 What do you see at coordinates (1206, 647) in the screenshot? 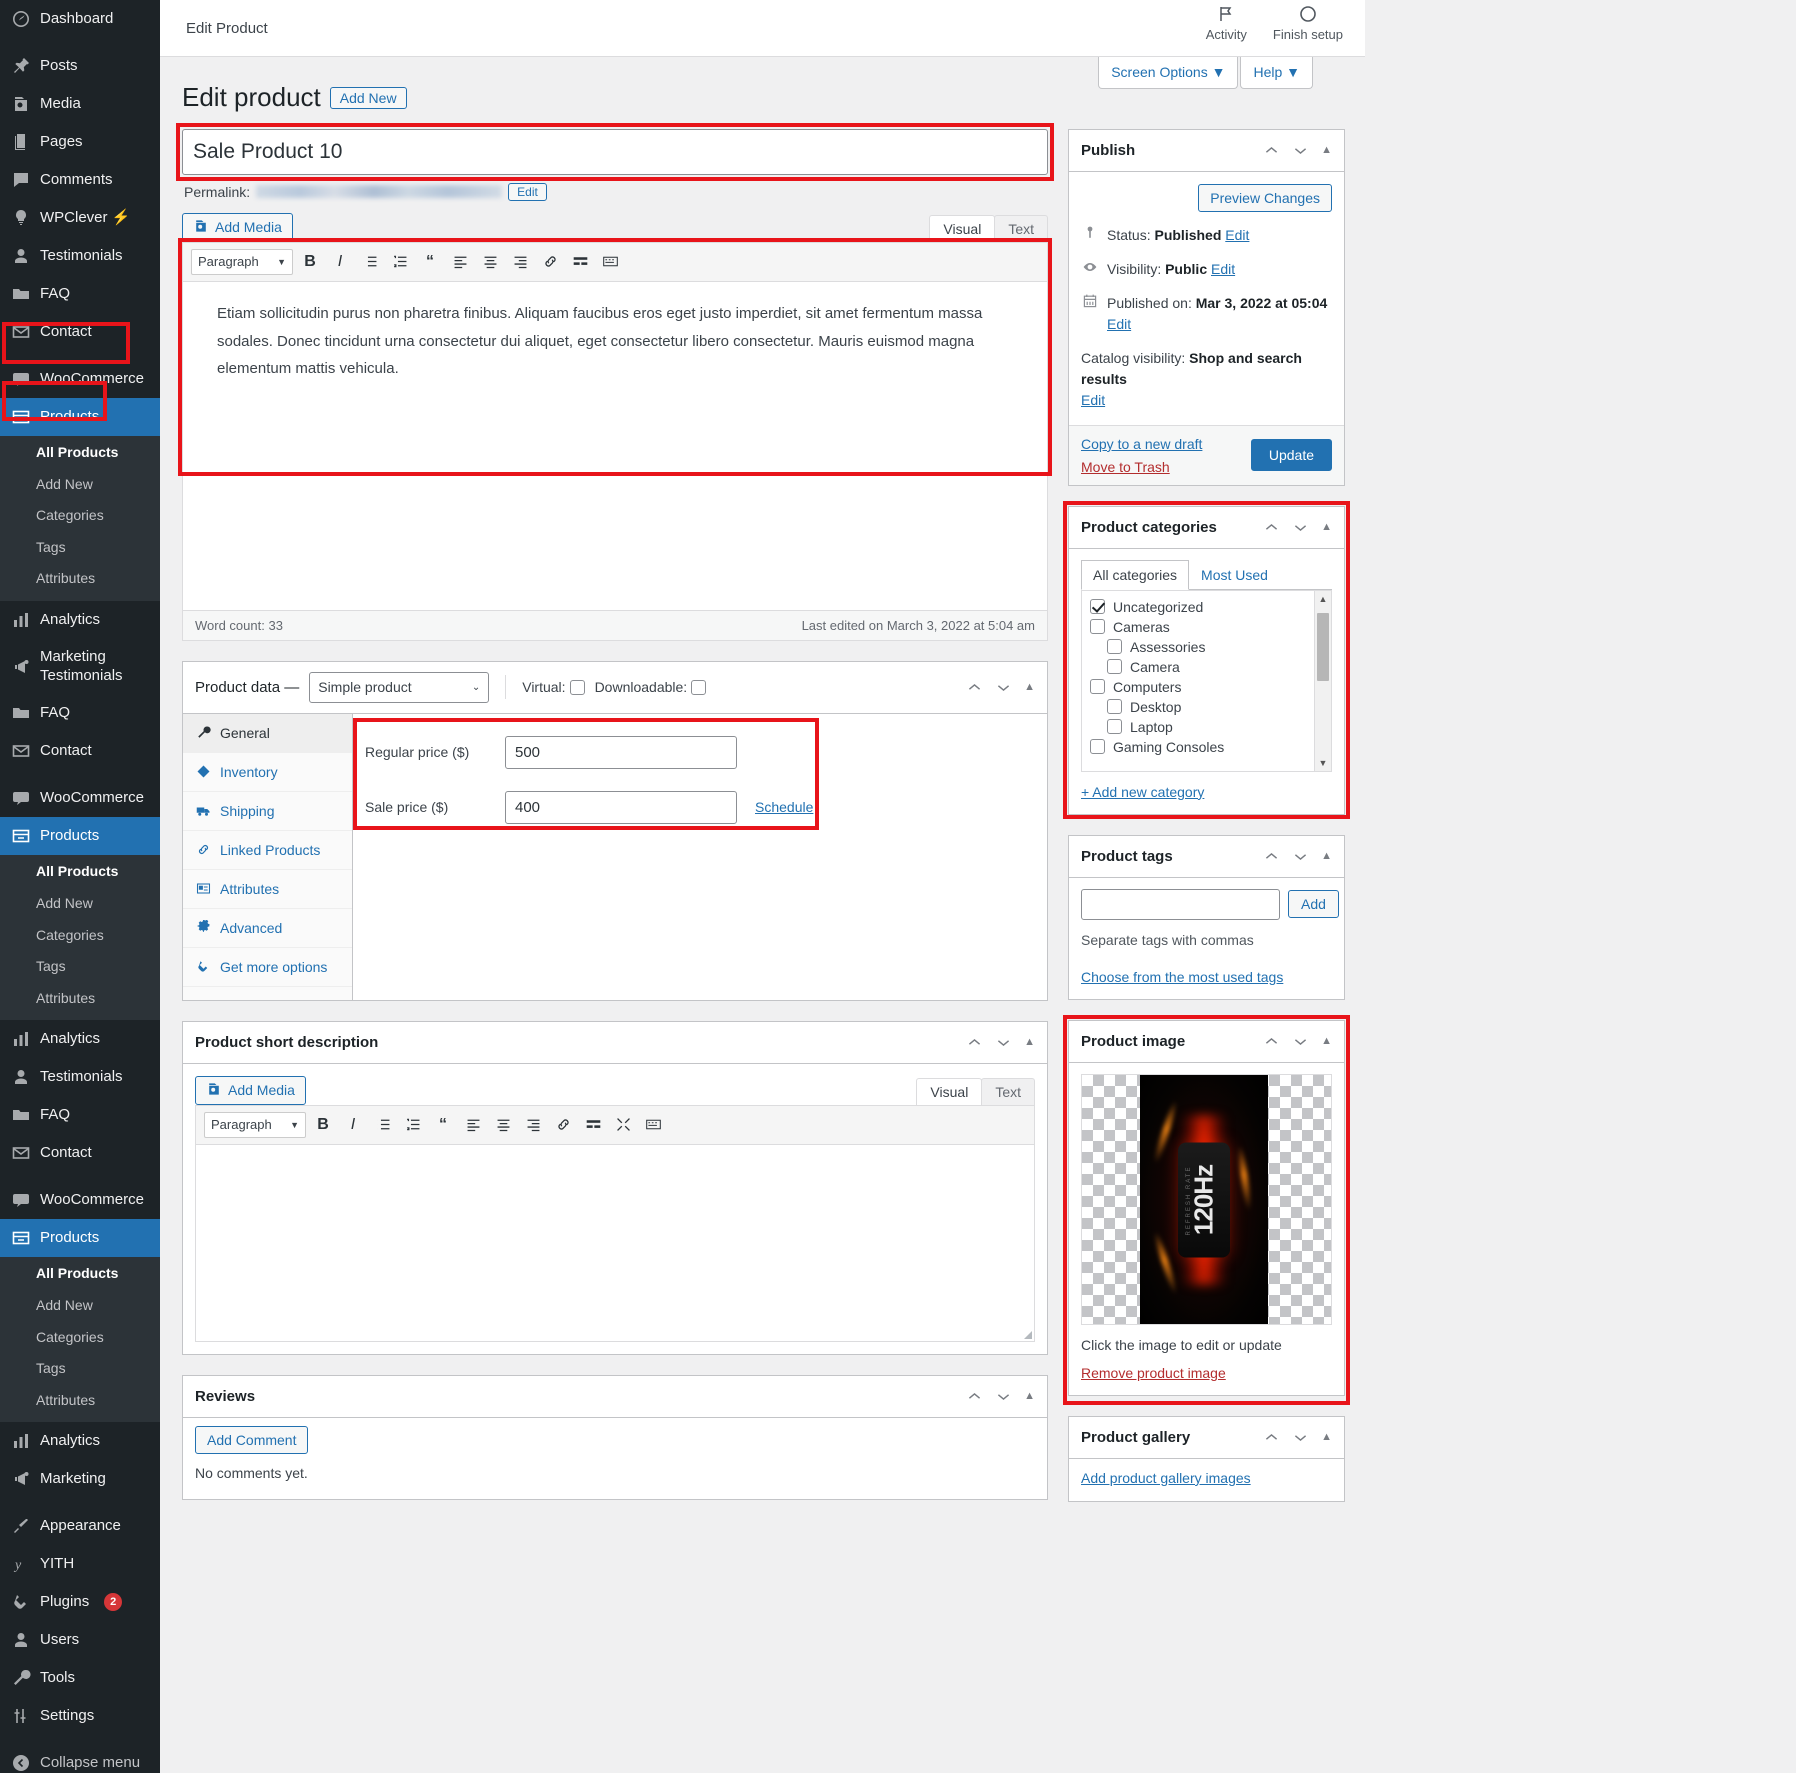
I see `category-item: Assessories` at bounding box center [1206, 647].